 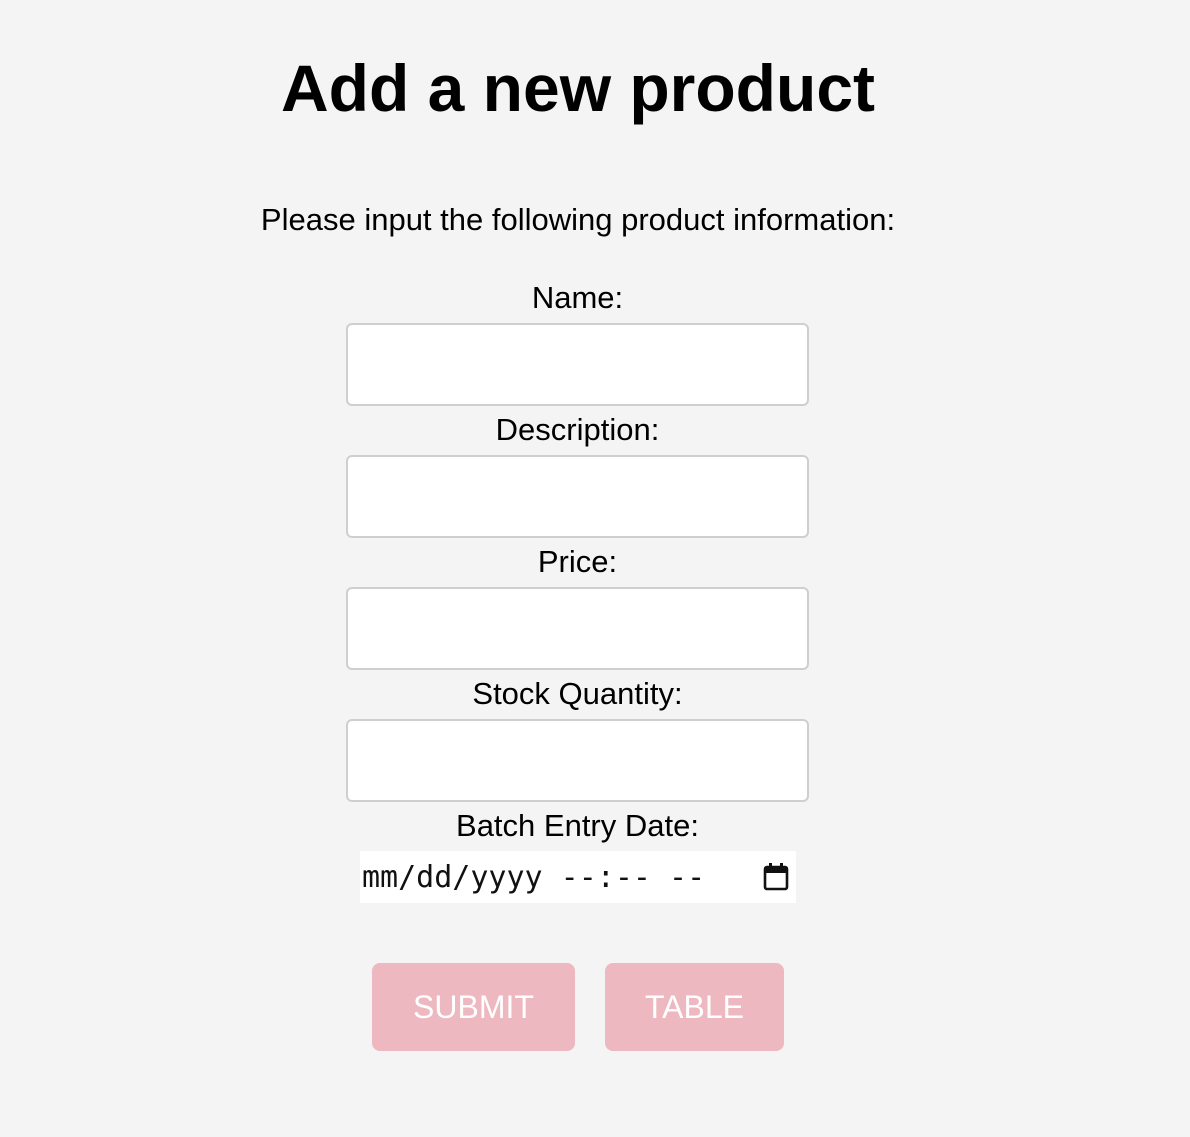 I want to click on calendar-icon, so click(x=776, y=877).